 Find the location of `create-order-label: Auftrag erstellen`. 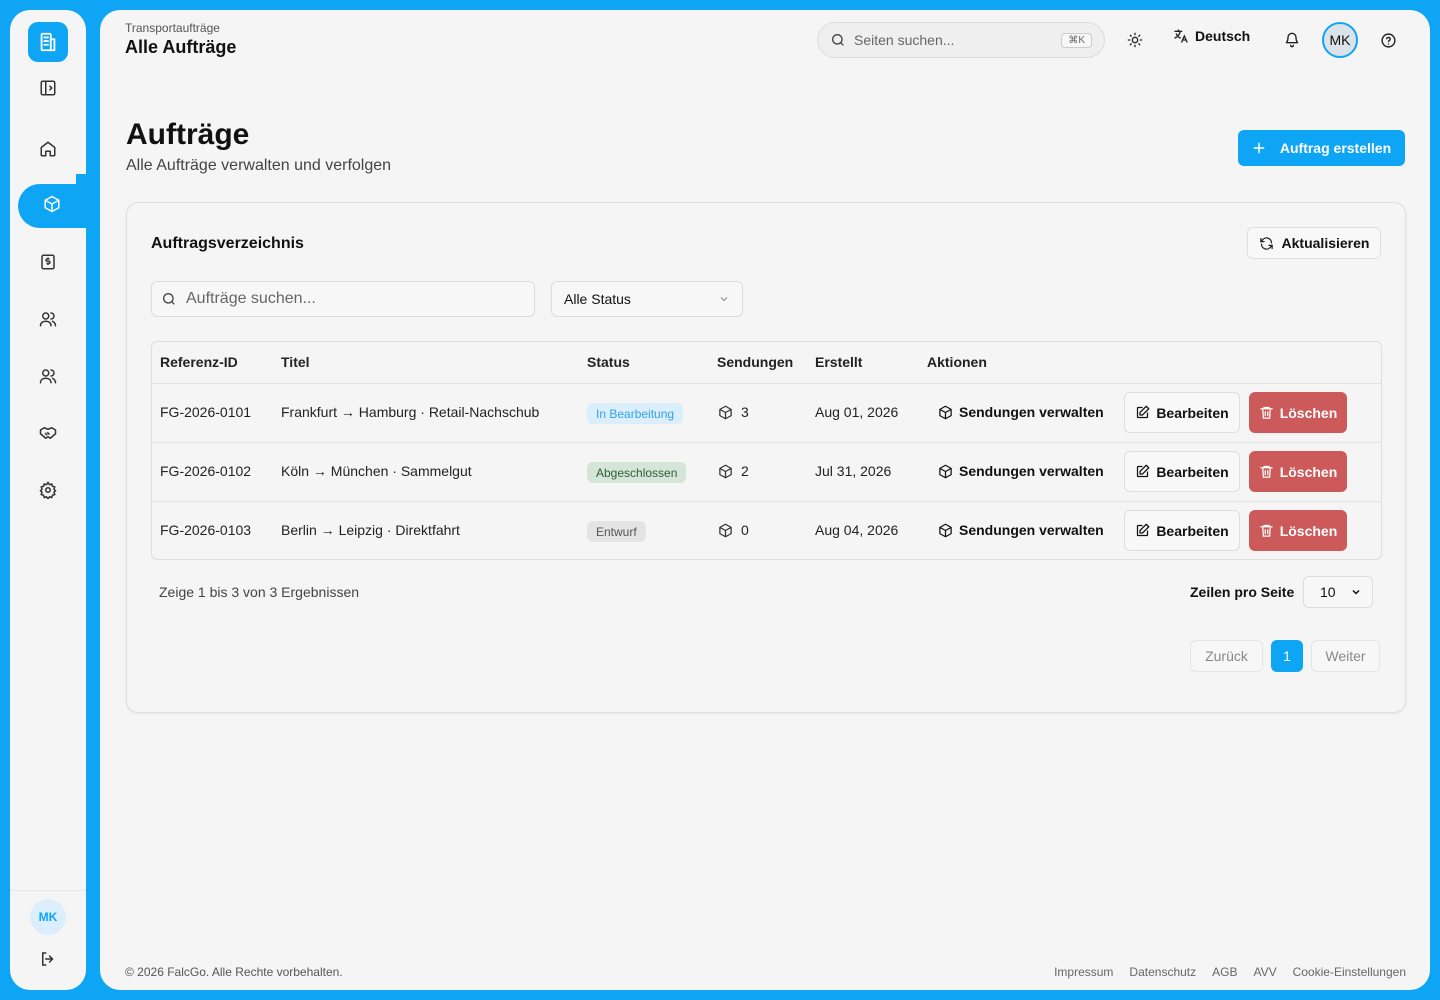

create-order-label: Auftrag erstellen is located at coordinates (1335, 148).